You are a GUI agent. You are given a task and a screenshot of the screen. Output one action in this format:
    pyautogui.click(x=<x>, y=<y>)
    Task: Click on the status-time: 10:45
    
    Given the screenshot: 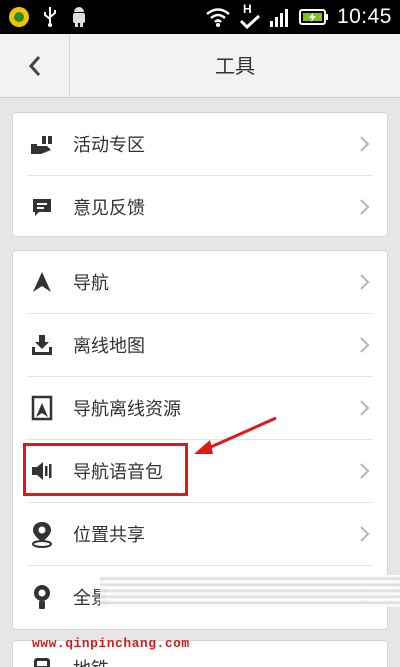 What is the action you would take?
    pyautogui.click(x=364, y=16)
    